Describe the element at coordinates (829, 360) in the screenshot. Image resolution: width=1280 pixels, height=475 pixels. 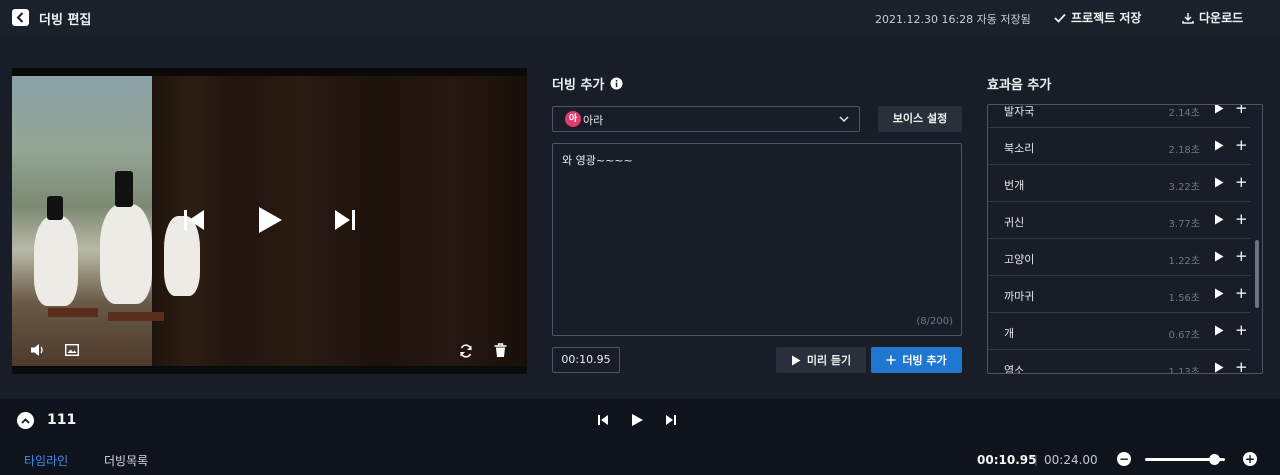
I see `preview-label: 미리 듣기` at that location.